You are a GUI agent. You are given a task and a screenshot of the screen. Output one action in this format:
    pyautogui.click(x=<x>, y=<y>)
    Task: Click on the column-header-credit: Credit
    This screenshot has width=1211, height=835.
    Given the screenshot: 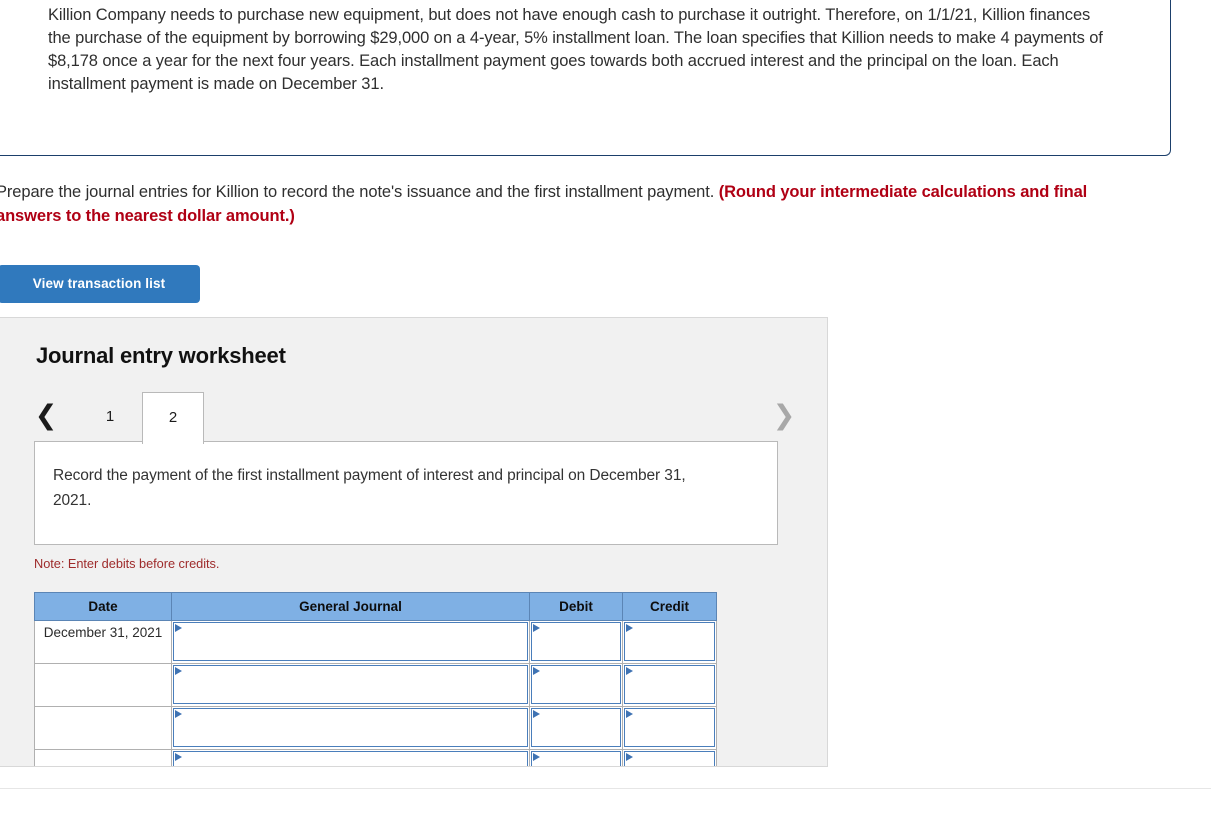 What is the action you would take?
    pyautogui.click(x=669, y=606)
    